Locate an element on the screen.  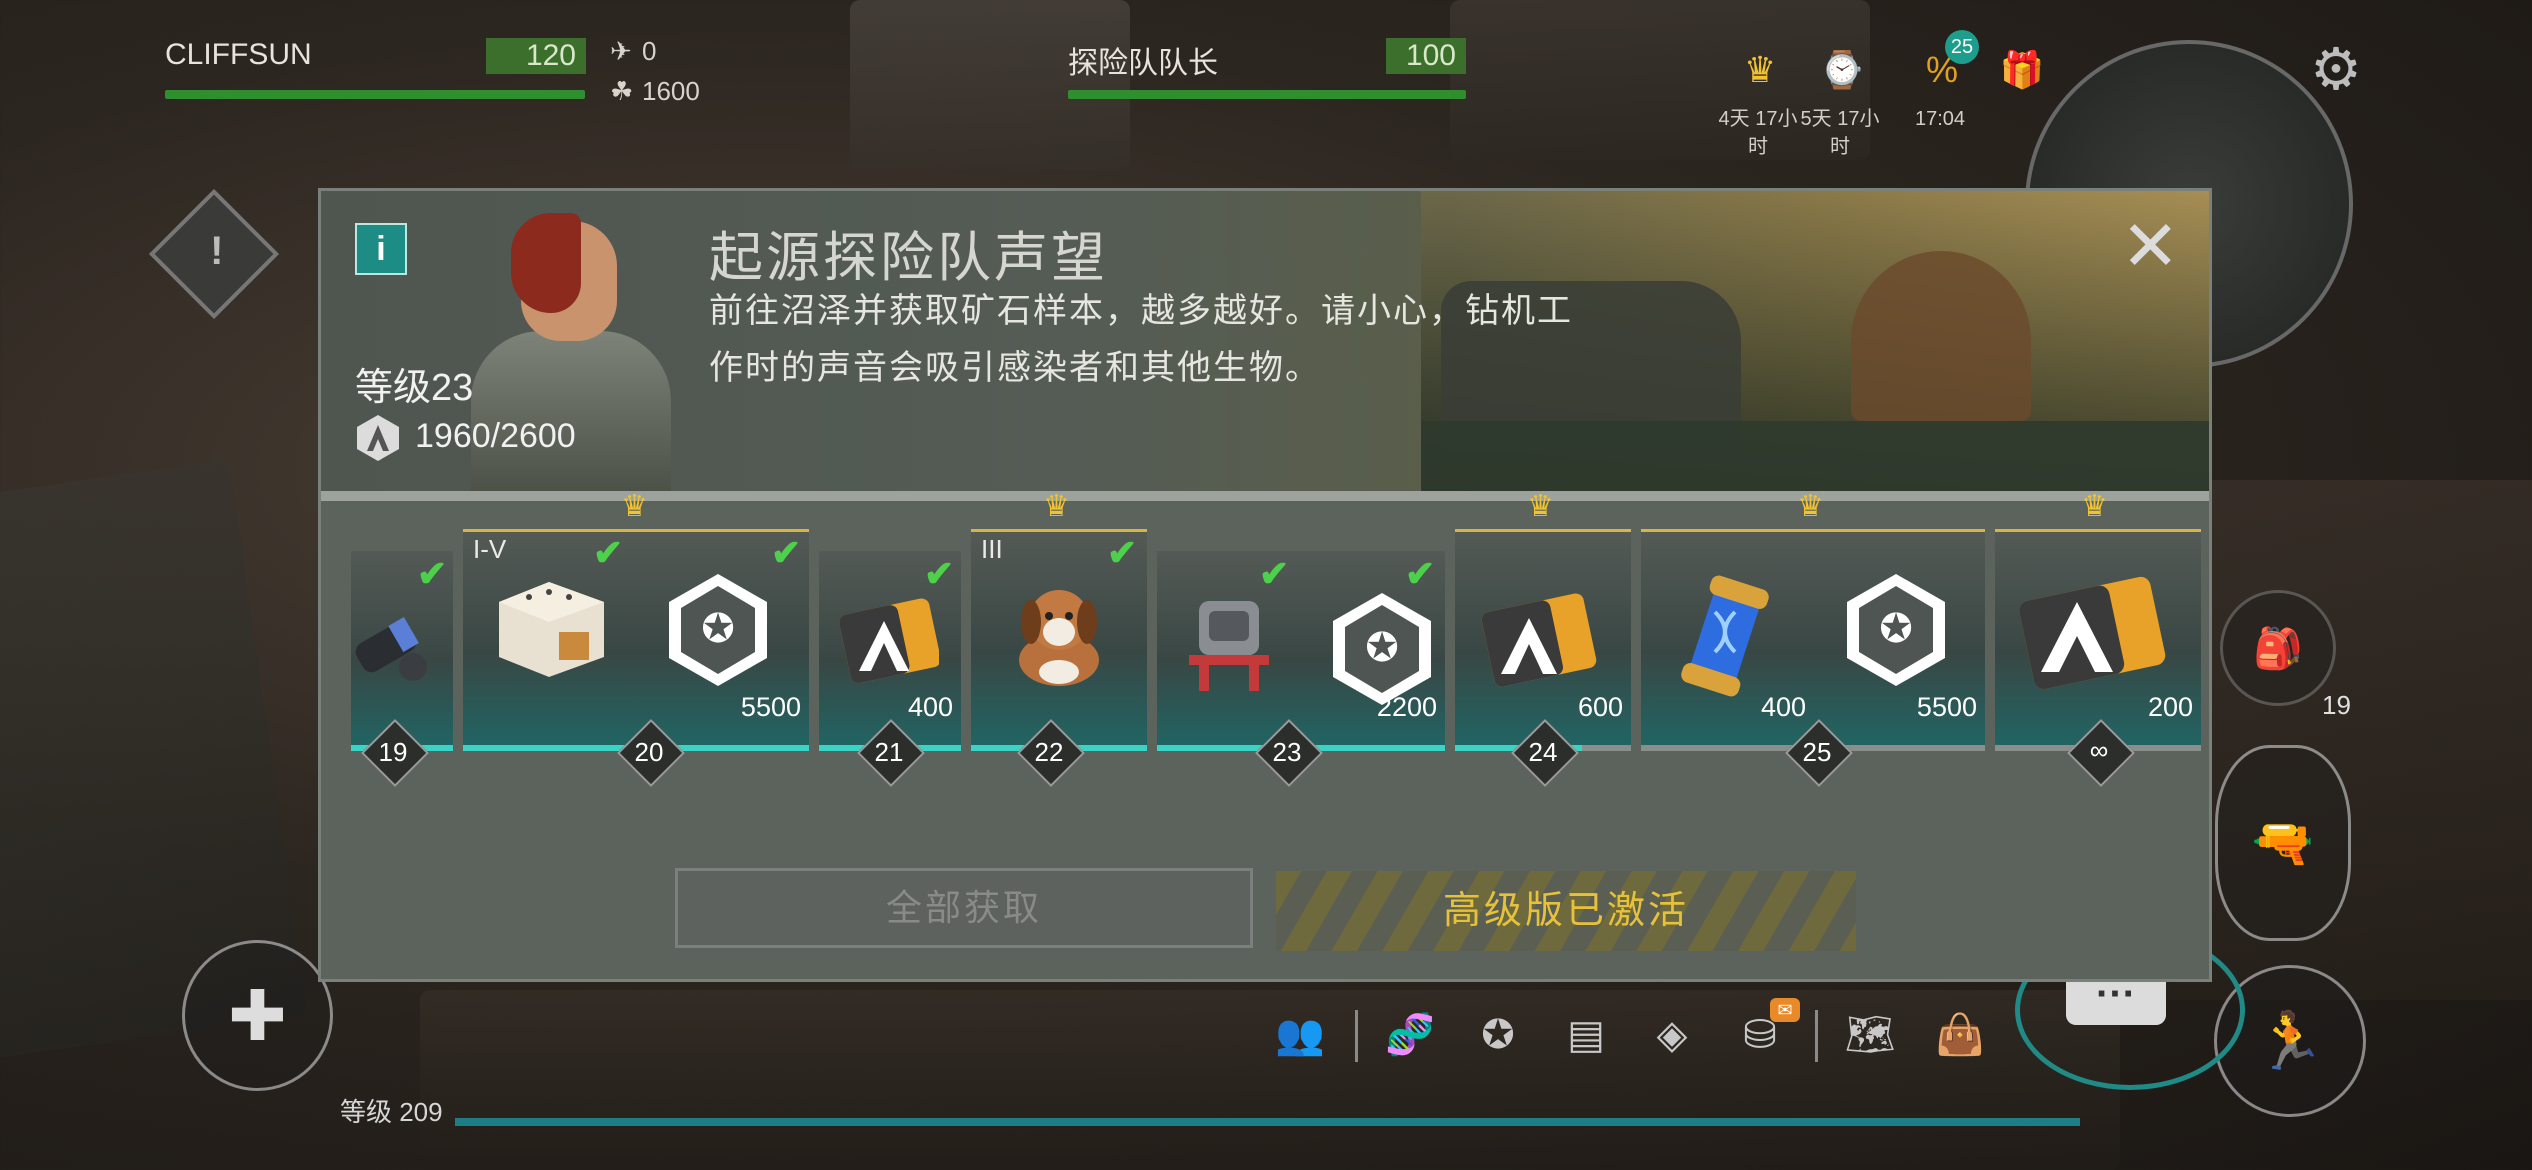
reputation-level: 等级23 is located at coordinates (414, 388).